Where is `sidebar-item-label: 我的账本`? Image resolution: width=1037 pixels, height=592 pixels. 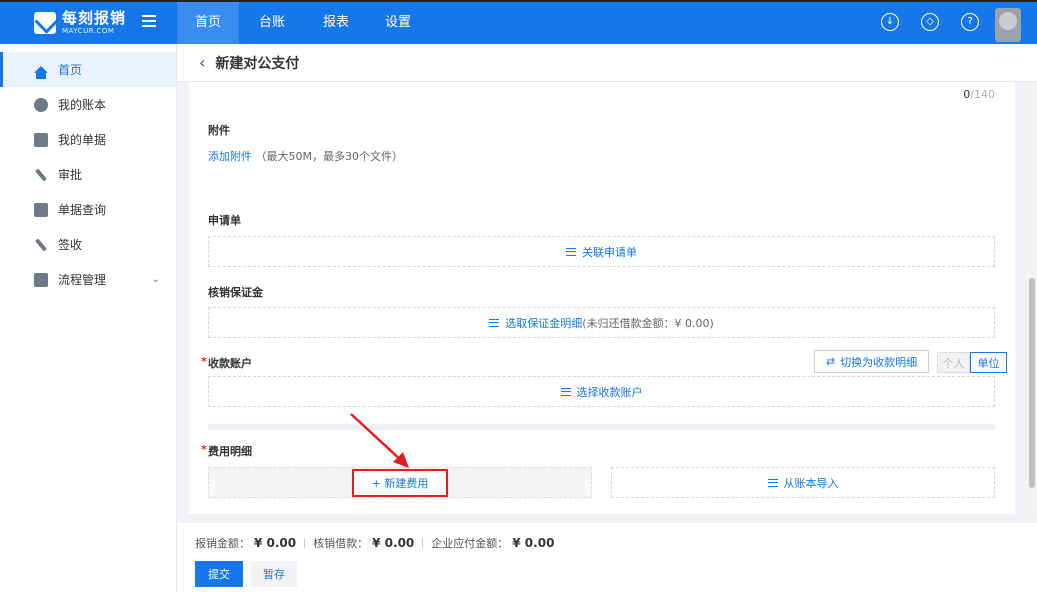
sidebar-item-label: 我的账本 is located at coordinates (82, 105).